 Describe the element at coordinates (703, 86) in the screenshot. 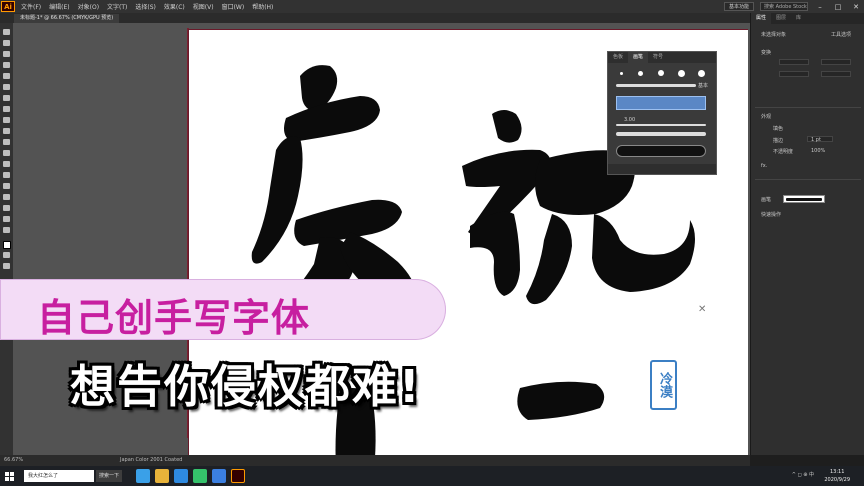

I see `brush-basic-label: 基本` at that location.